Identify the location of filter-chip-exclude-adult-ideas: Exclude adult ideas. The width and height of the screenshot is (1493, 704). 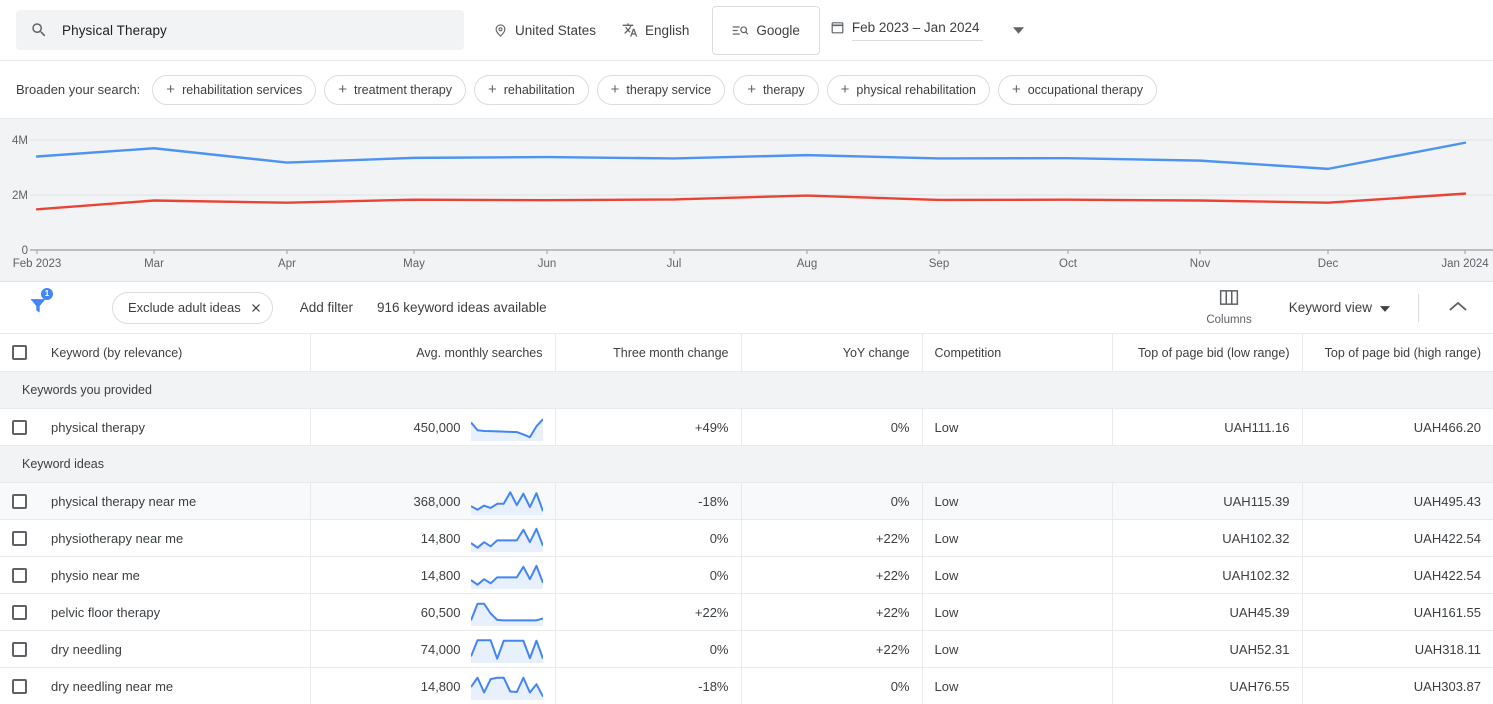
(192, 307).